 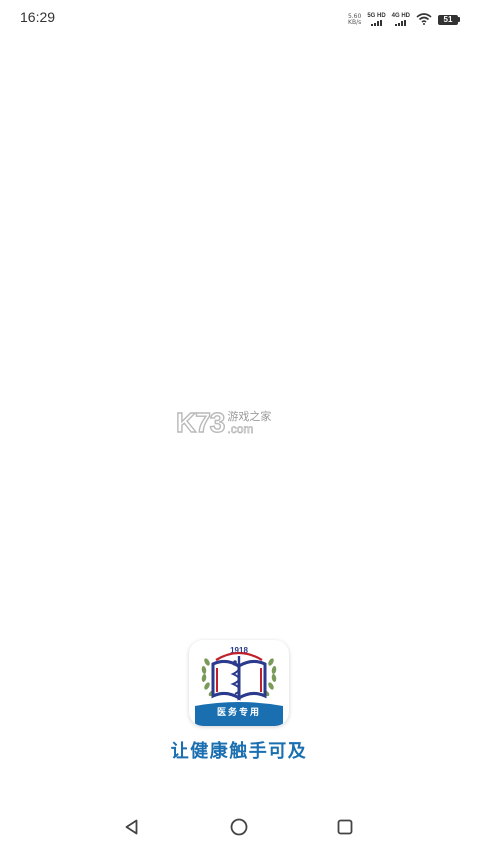 I want to click on slogan-text: 让健康触手可及, so click(x=239, y=751).